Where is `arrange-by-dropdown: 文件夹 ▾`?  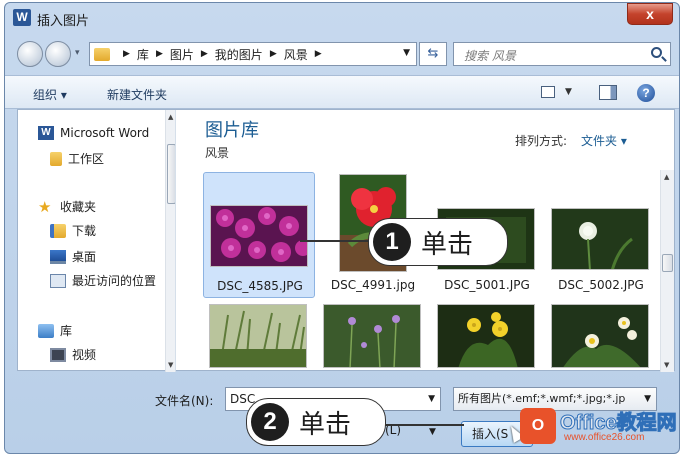
arrange-by-dropdown: 文件夹 ▾ is located at coordinates (604, 140).